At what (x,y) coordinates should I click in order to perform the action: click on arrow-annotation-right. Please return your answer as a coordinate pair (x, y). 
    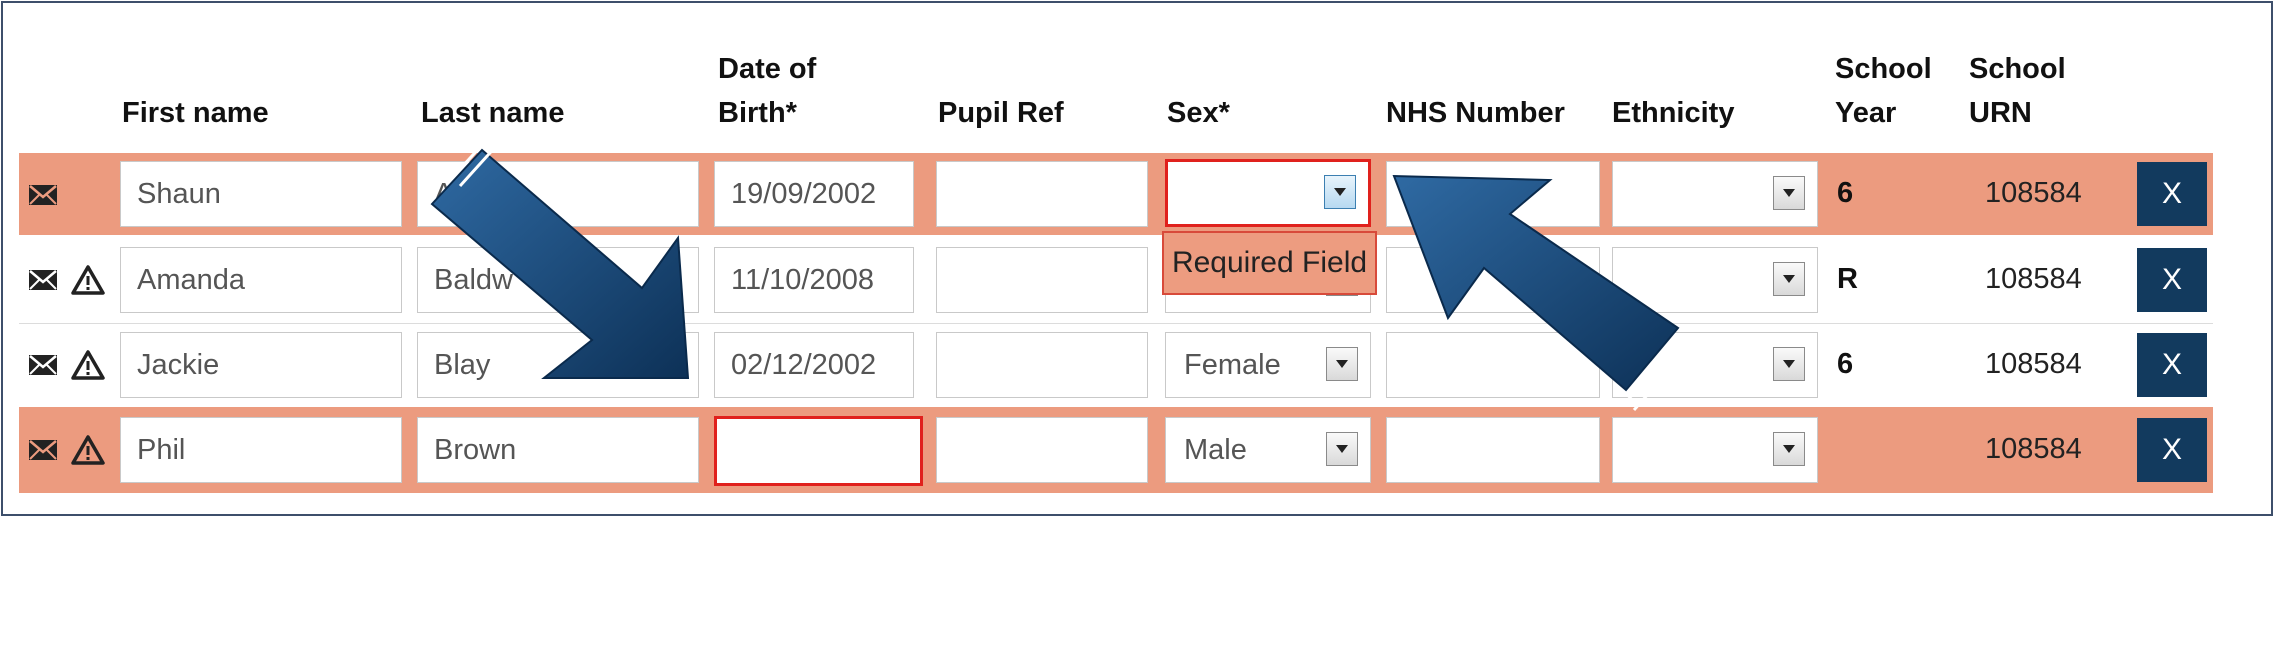
    Looking at the image, I should click on (1536, 292).